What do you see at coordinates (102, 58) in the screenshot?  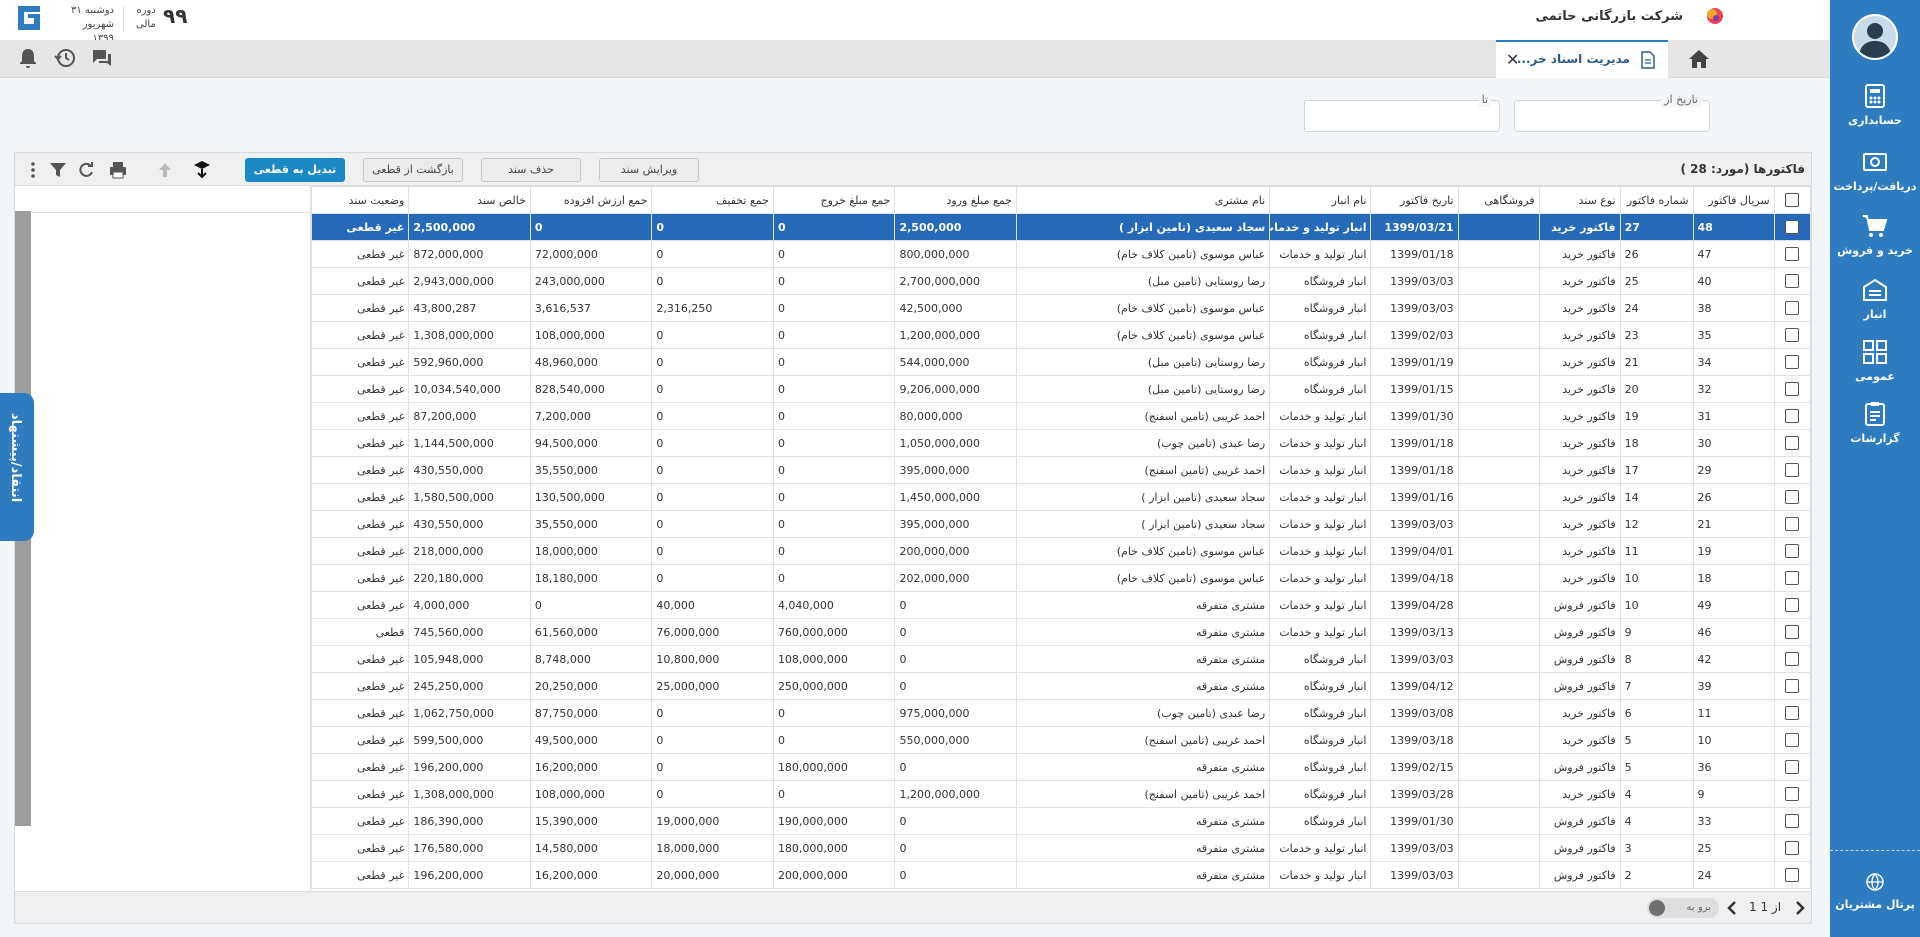 I see `chat-icon` at bounding box center [102, 58].